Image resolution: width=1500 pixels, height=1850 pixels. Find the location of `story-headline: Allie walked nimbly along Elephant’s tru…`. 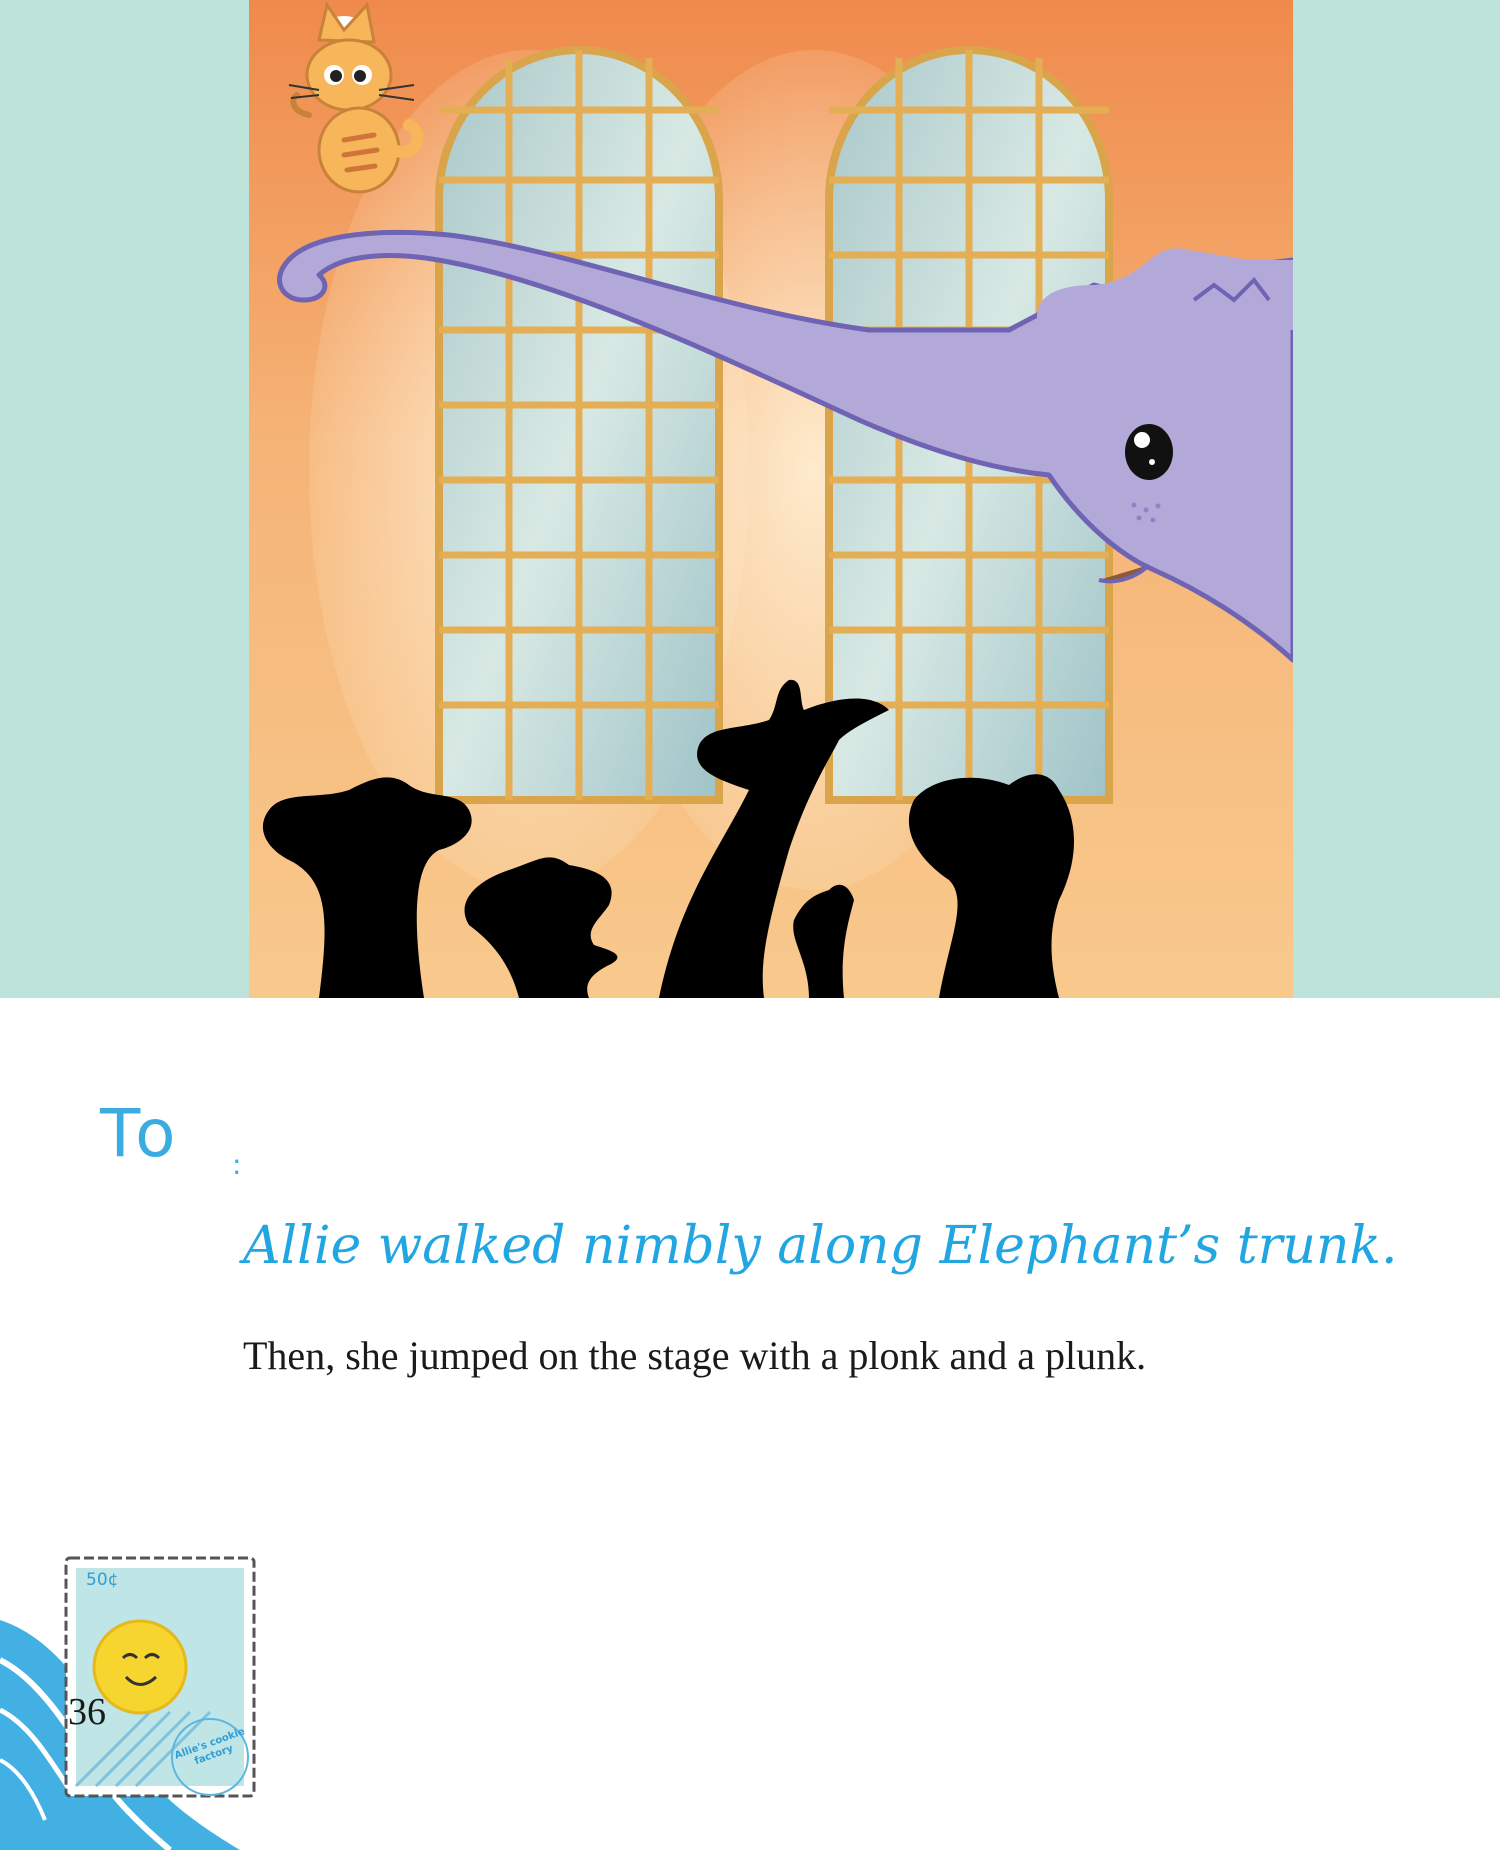

story-headline: Allie walked nimbly along Elephant’s tru… is located at coordinates (820, 1246).